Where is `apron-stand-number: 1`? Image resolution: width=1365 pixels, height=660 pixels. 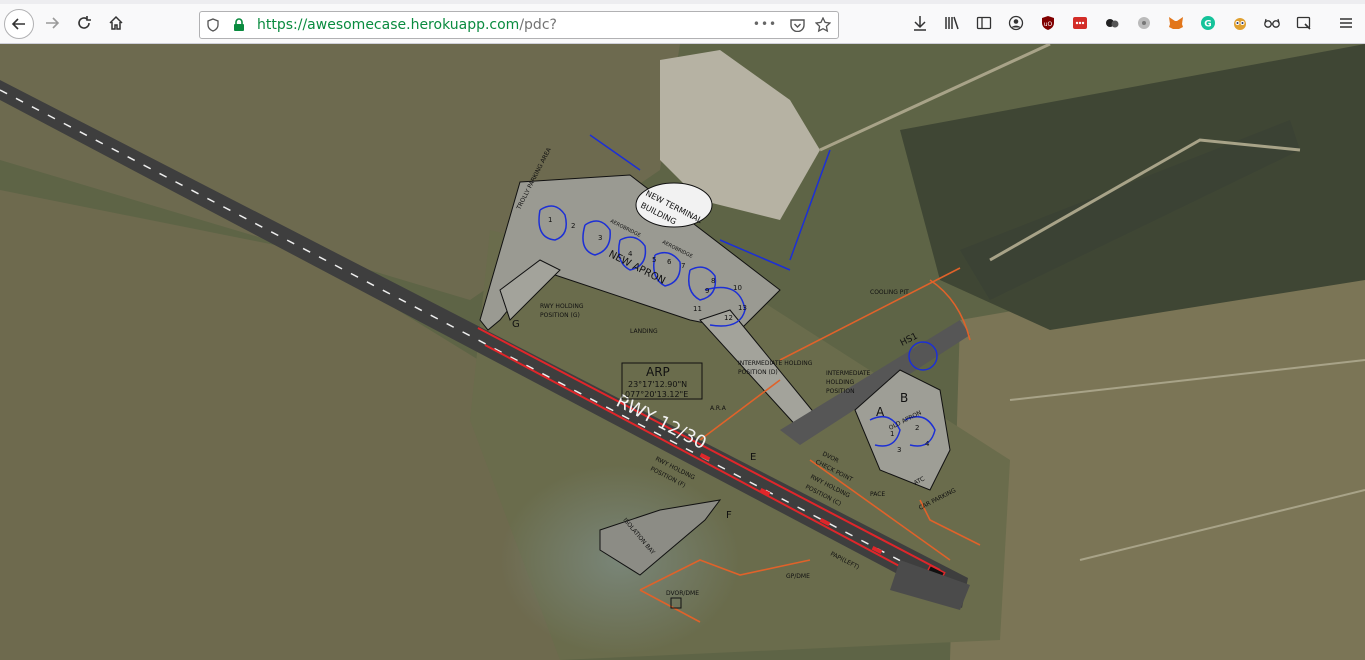 apron-stand-number: 1 is located at coordinates (550, 220).